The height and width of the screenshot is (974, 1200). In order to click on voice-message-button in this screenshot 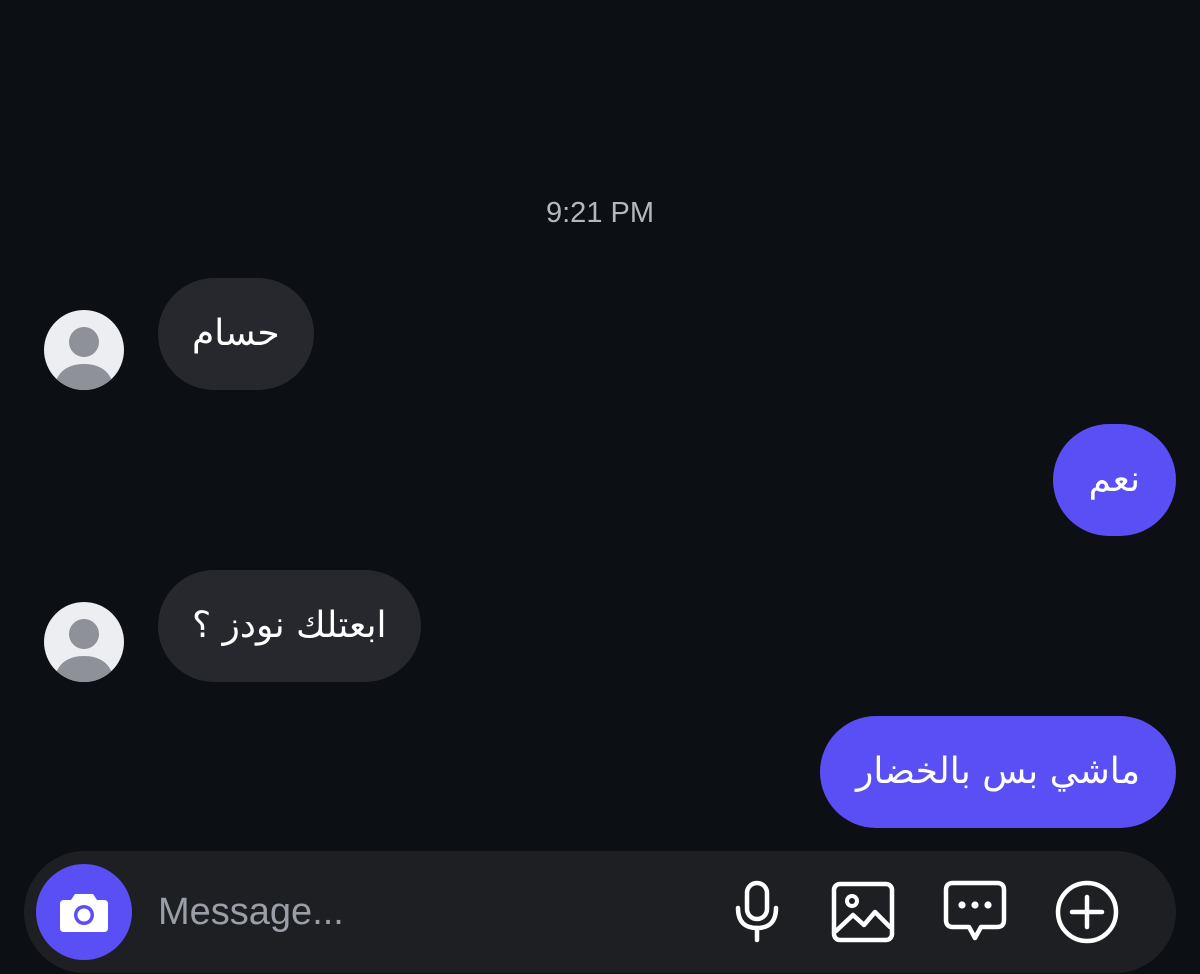, I will do `click(757, 912)`.